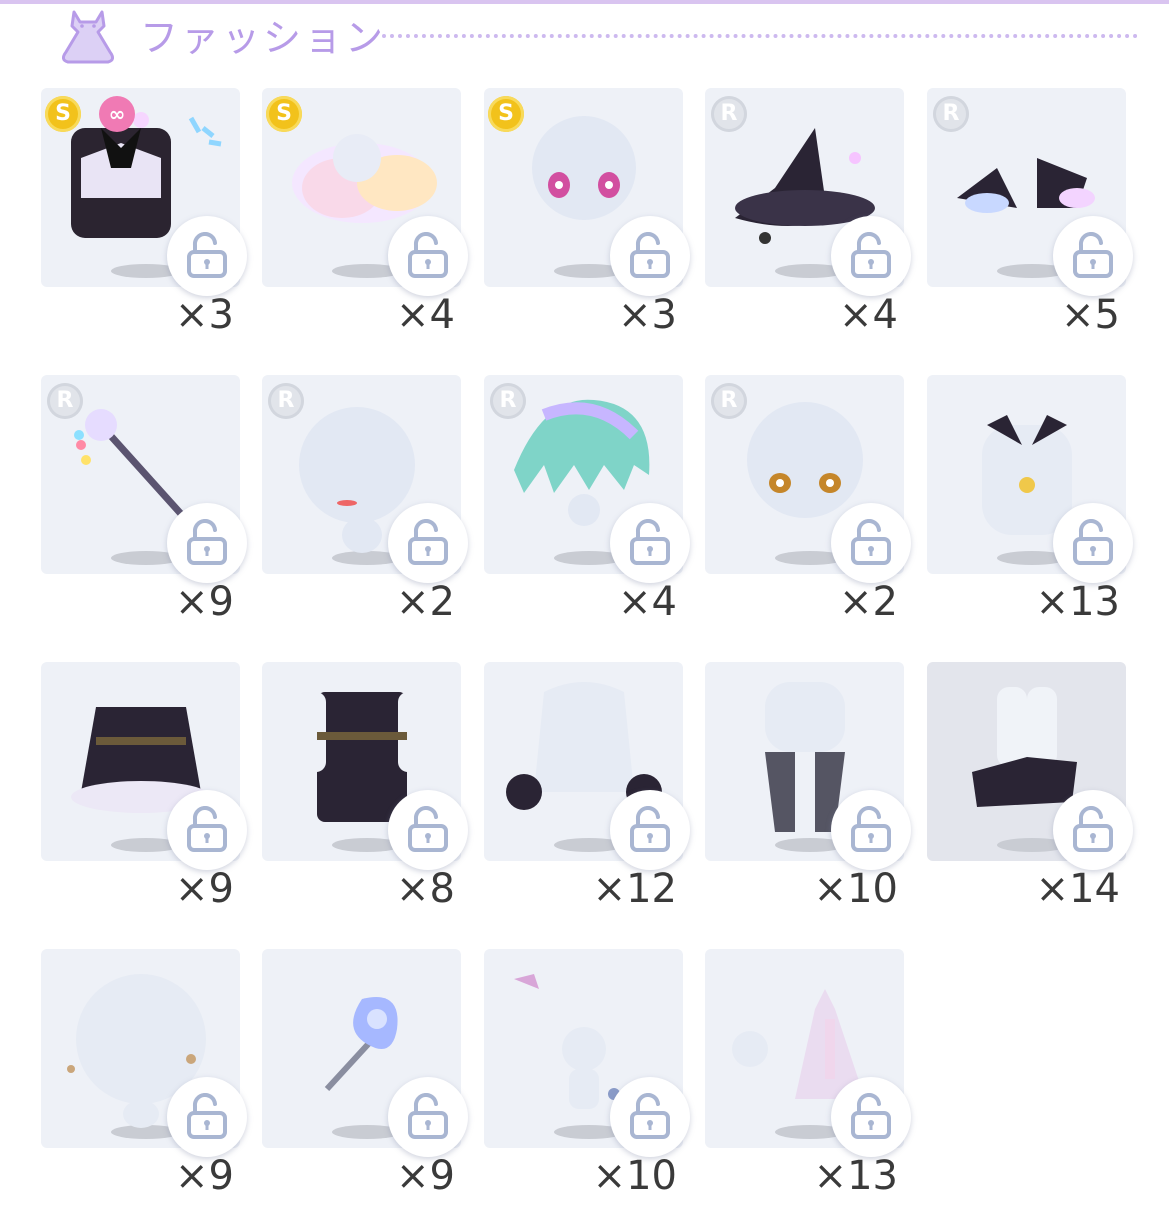  Describe the element at coordinates (425, 889) in the screenshot. I see `item-count: ×8` at that location.